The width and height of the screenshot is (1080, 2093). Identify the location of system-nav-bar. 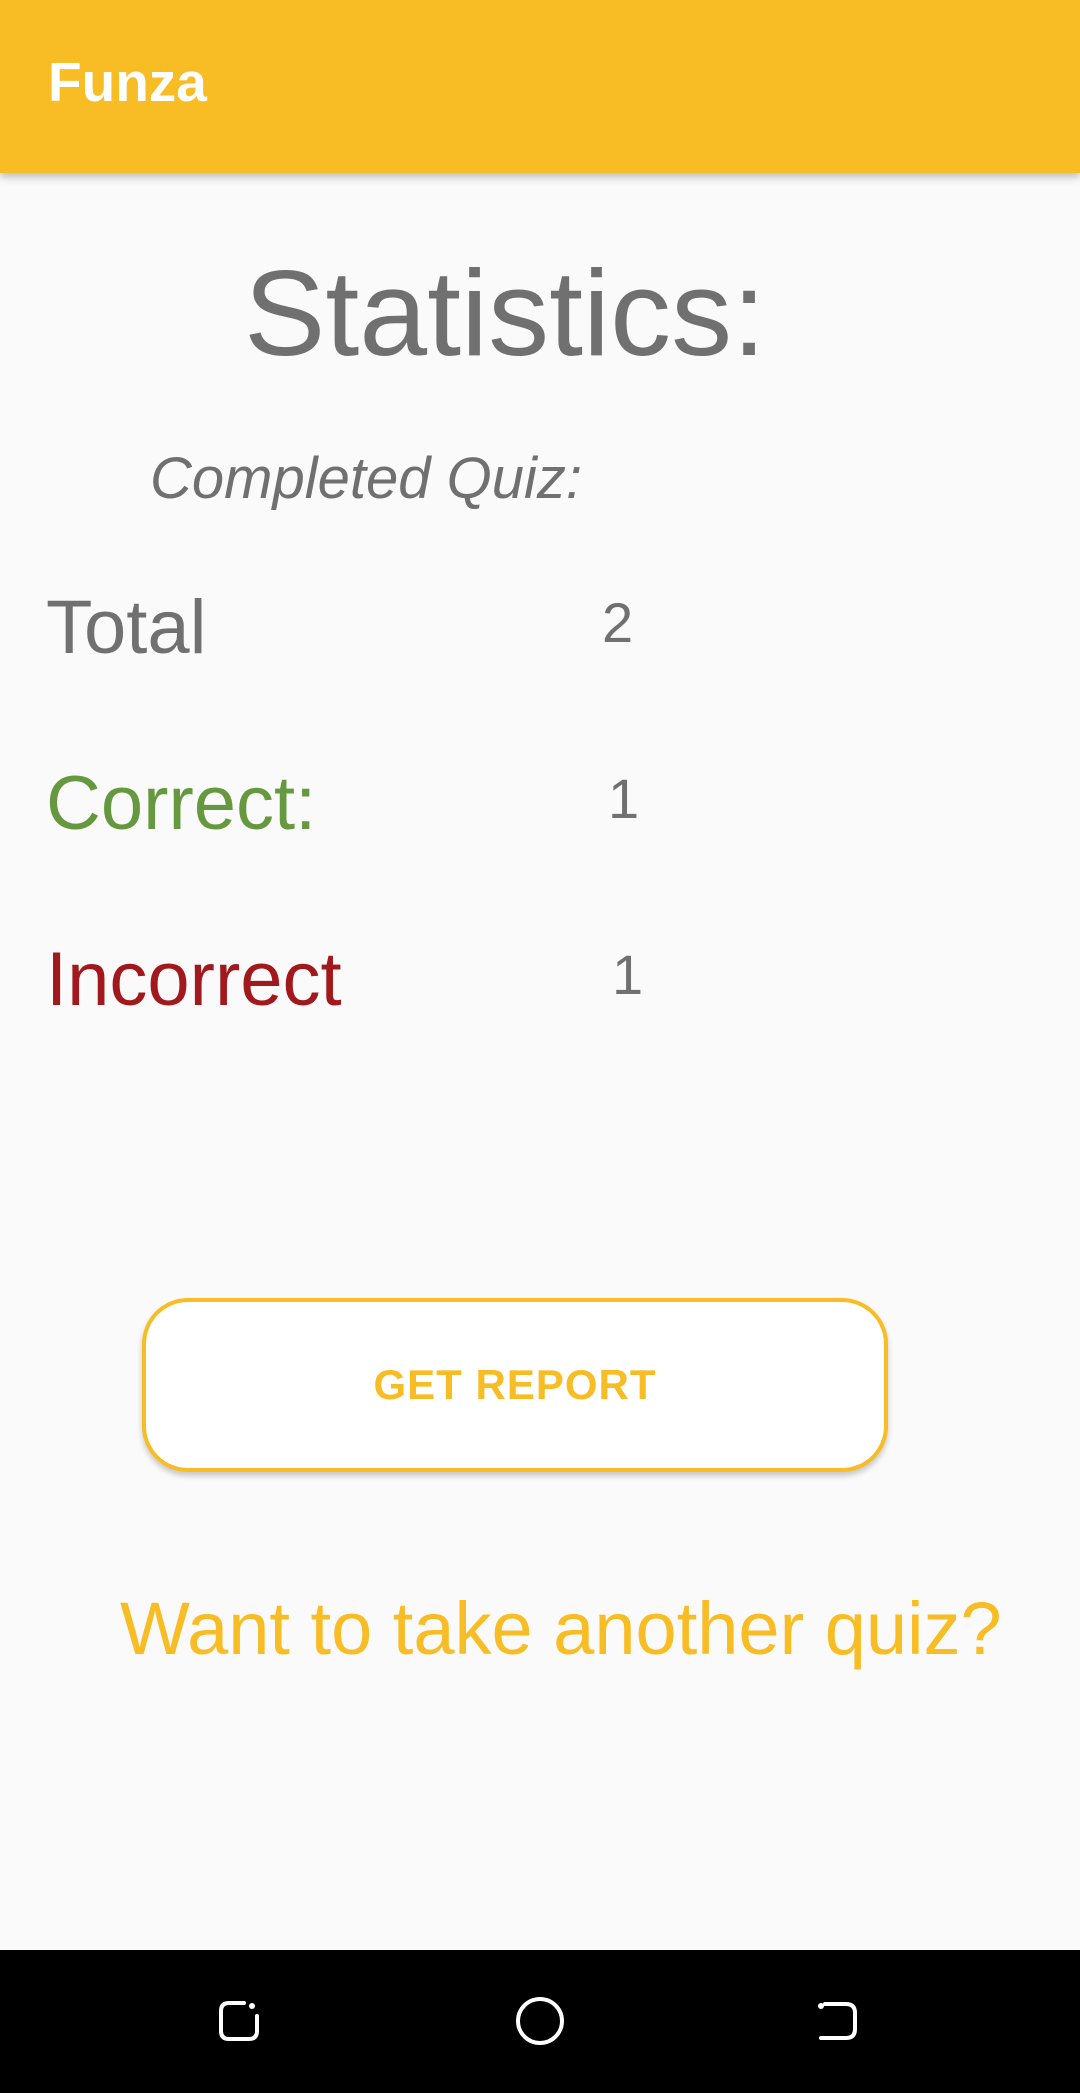
(540, 2021).